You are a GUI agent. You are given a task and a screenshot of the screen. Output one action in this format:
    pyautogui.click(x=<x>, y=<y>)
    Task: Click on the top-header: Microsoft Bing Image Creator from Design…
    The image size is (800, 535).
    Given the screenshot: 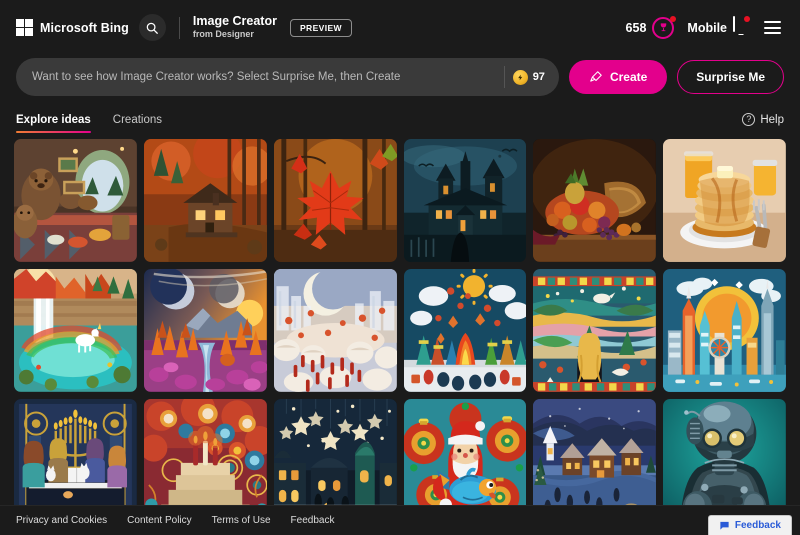 What is the action you would take?
    pyautogui.click(x=400, y=27)
    